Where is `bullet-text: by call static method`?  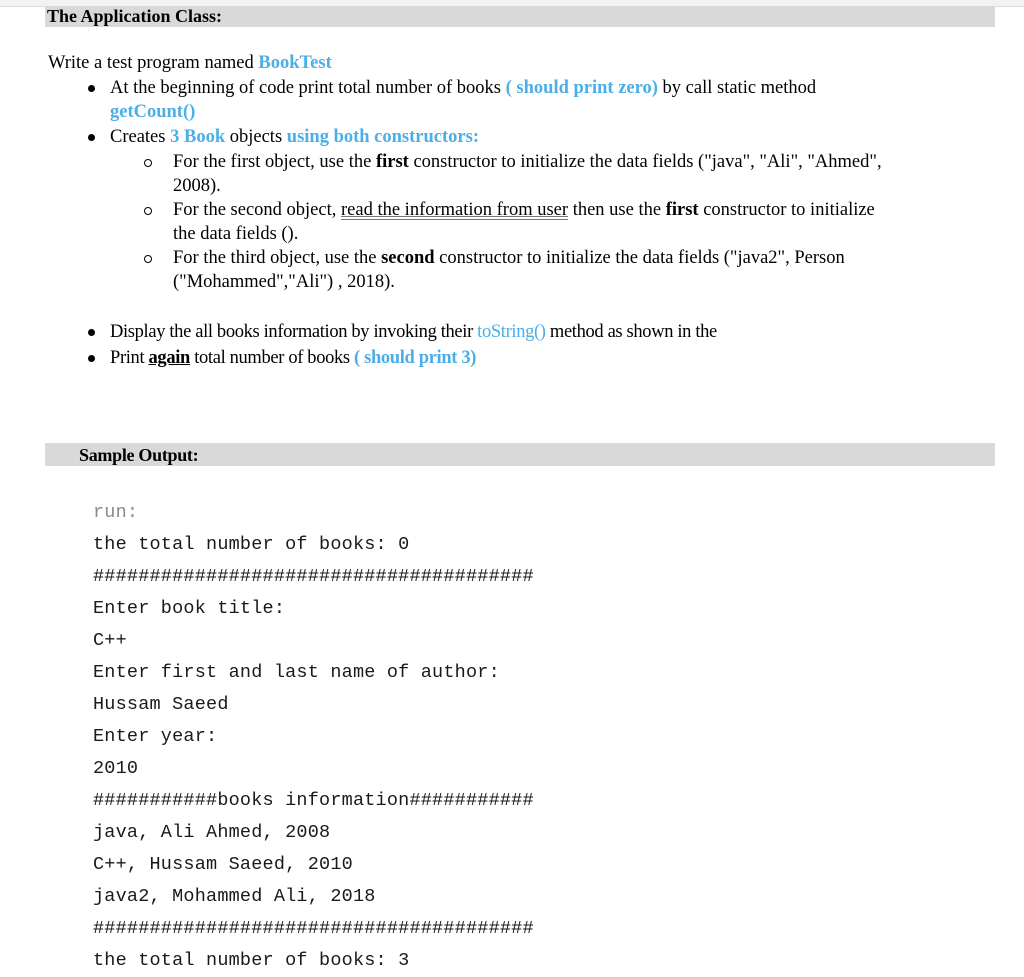
bullet-text: by call static method is located at coordinates (737, 88).